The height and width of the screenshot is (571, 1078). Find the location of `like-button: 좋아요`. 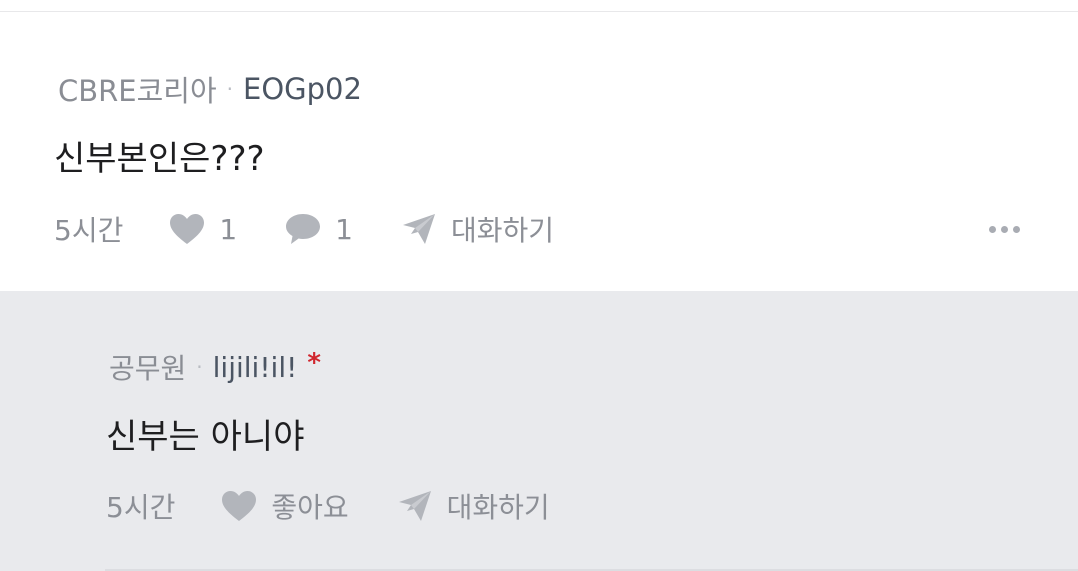

like-button: 좋아요 is located at coordinates (285, 506).